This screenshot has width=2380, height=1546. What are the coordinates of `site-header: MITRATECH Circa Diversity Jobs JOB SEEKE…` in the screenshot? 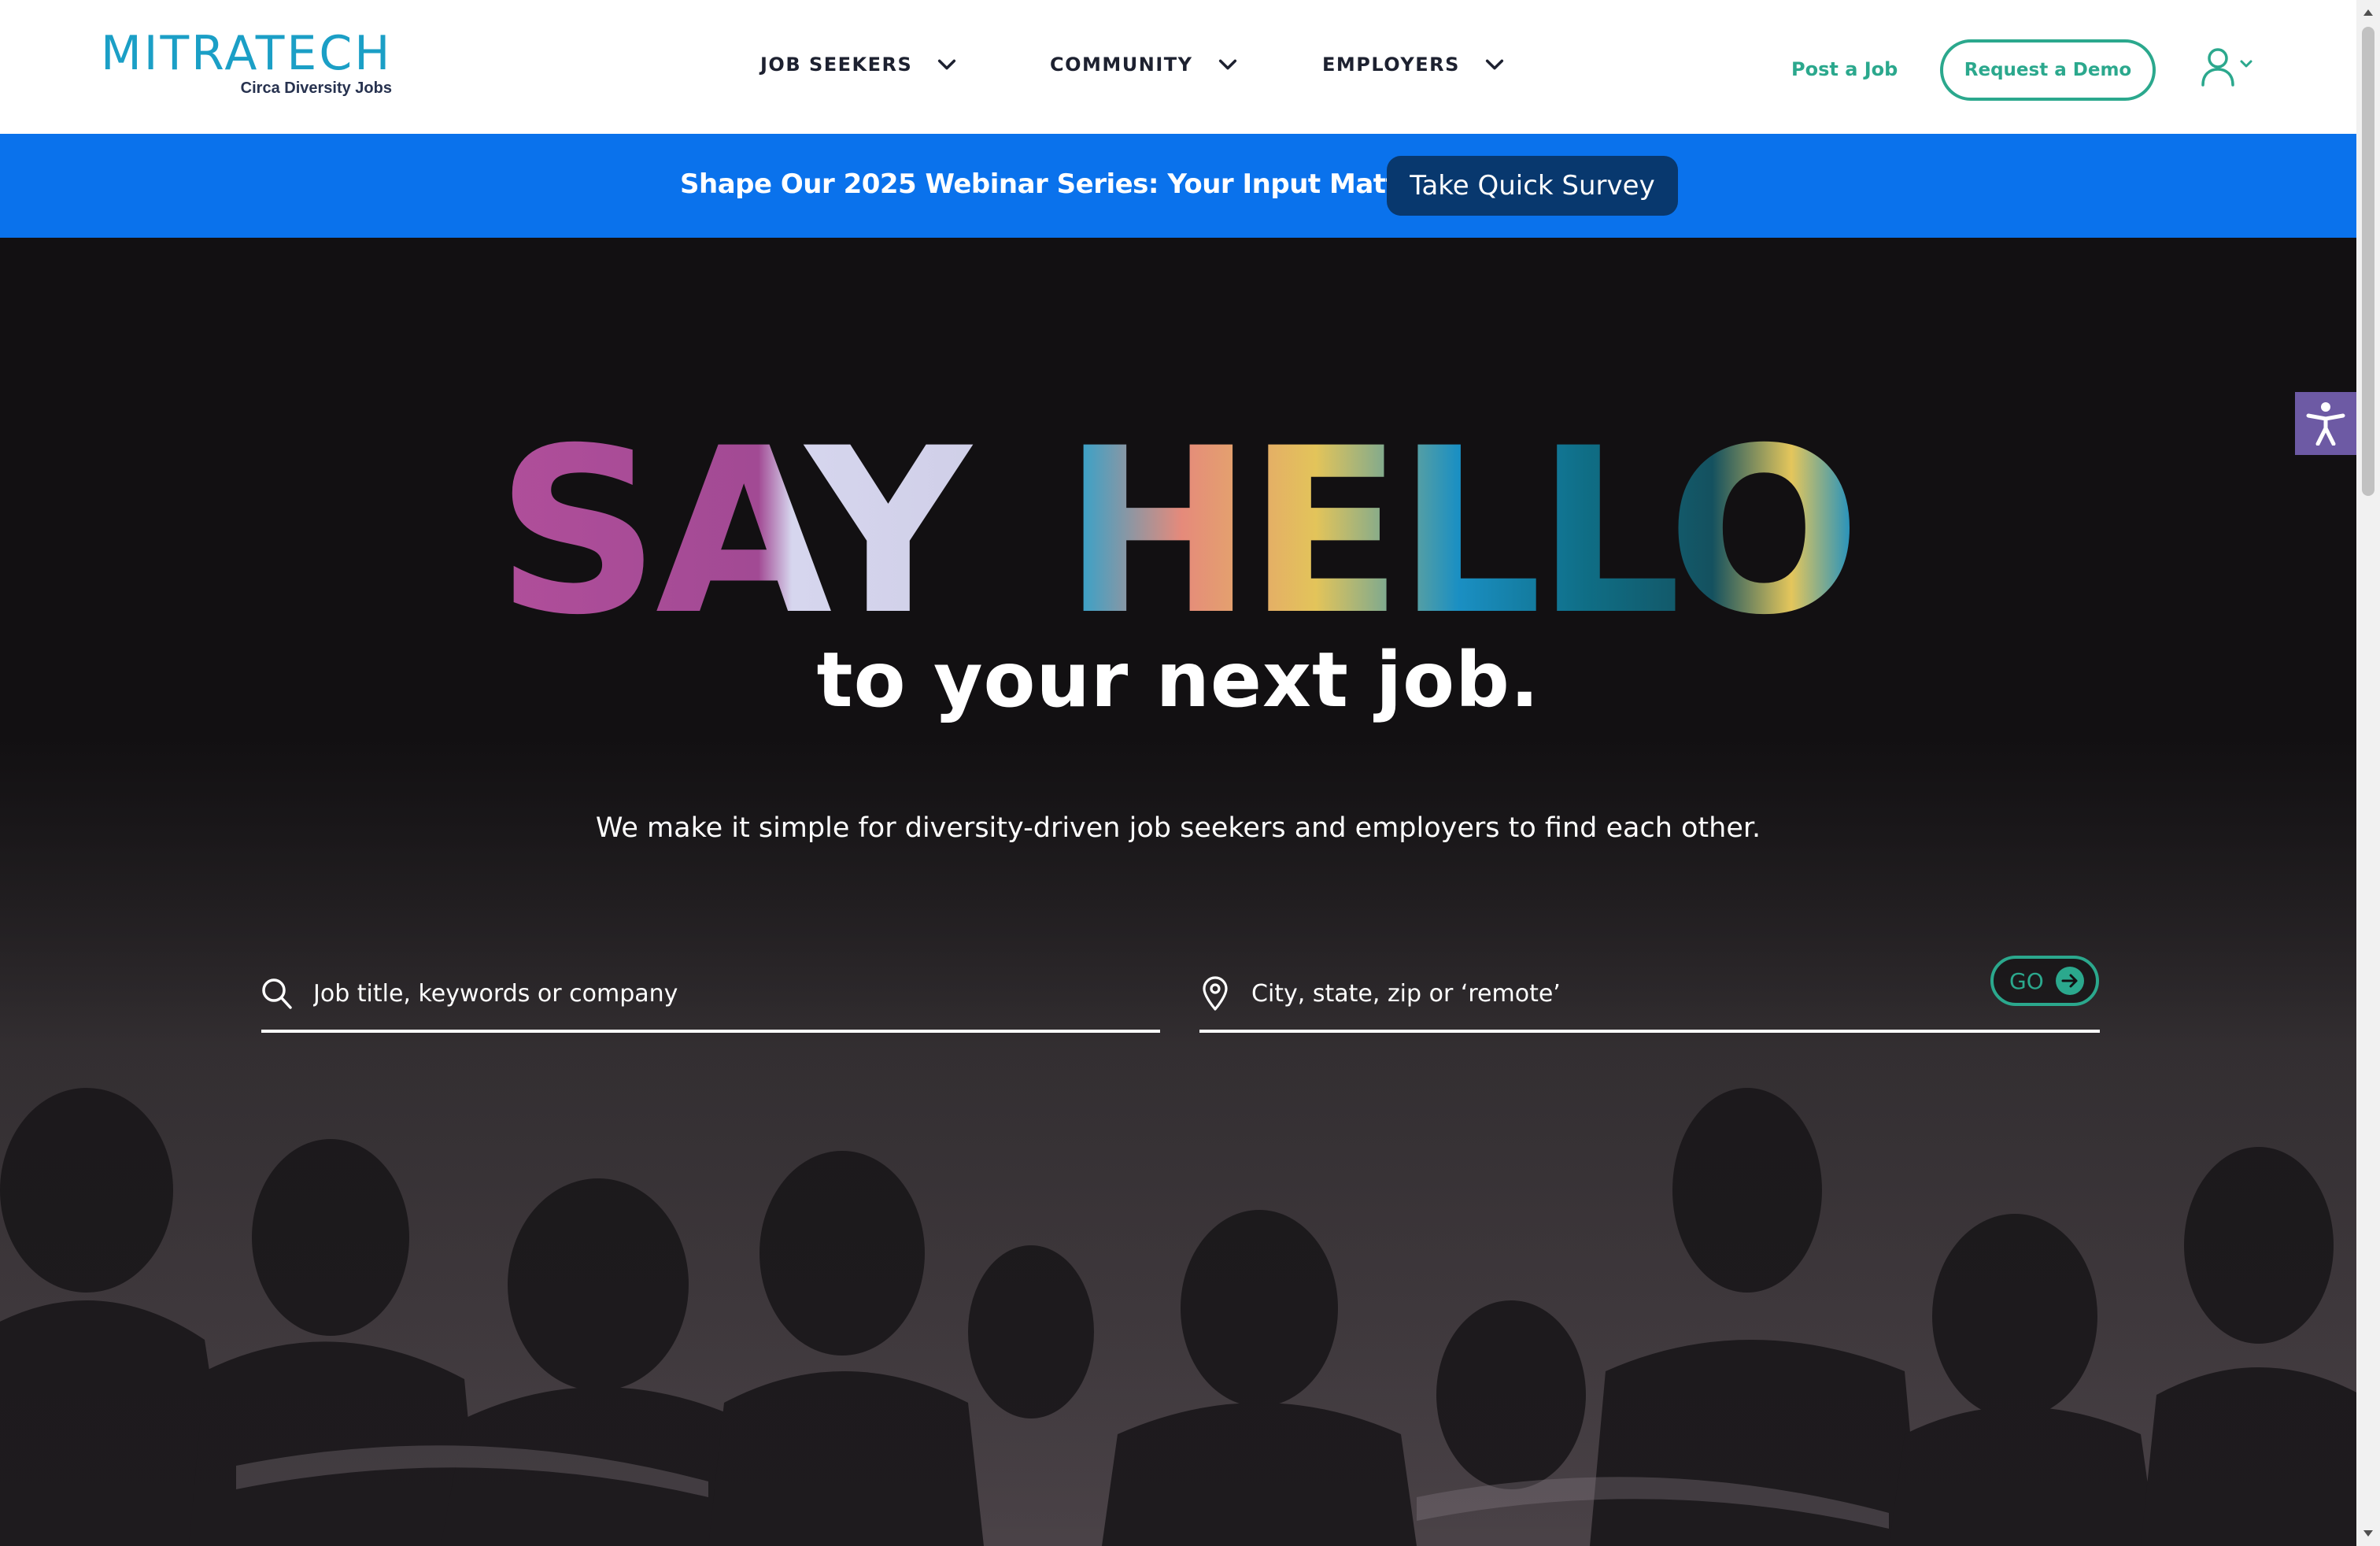 It's located at (1178, 67).